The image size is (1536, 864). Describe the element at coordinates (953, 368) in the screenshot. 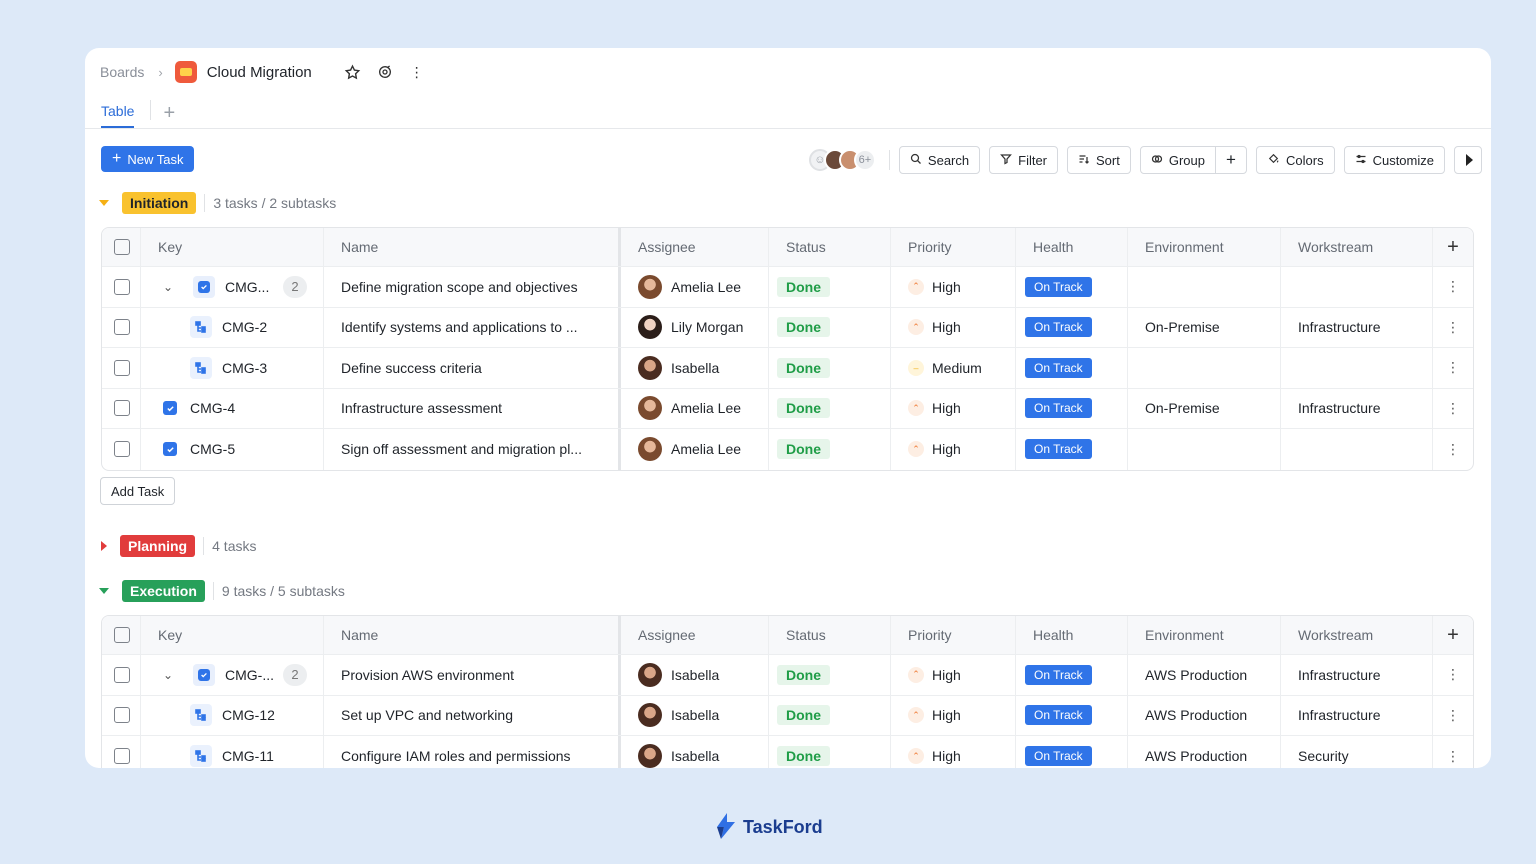

I see `priority-cell: – Medium` at that location.